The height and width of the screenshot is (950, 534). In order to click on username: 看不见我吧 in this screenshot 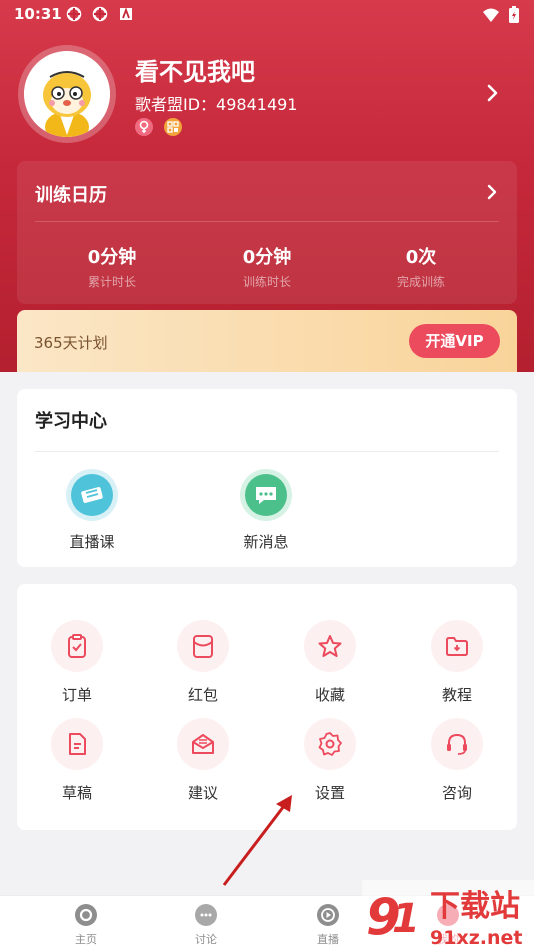, I will do `click(195, 72)`.